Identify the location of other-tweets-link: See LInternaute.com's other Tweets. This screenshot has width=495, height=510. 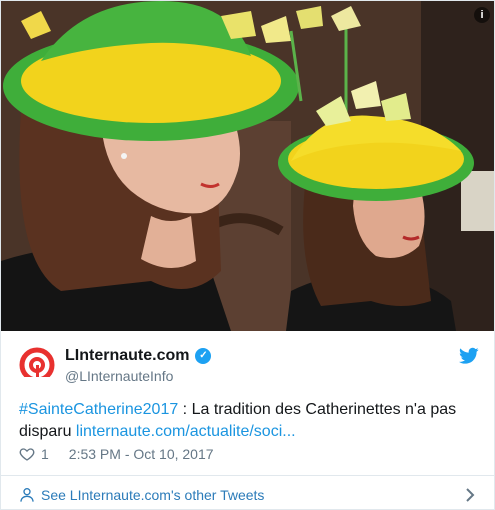
(249, 495).